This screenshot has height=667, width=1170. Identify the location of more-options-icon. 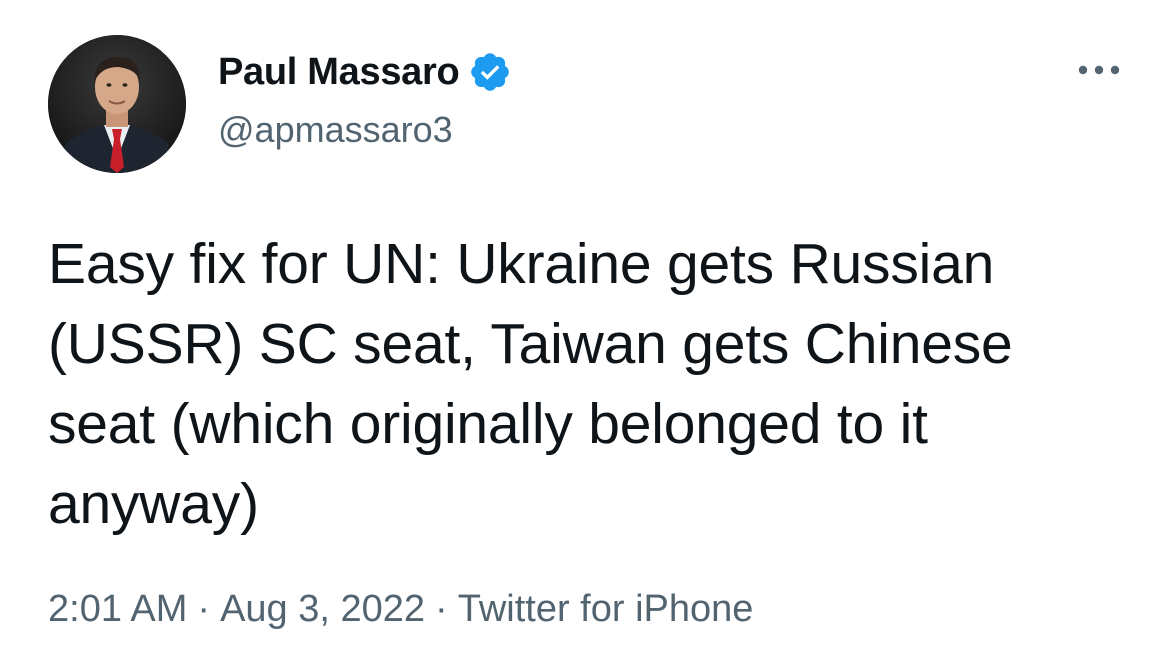
(1099, 70).